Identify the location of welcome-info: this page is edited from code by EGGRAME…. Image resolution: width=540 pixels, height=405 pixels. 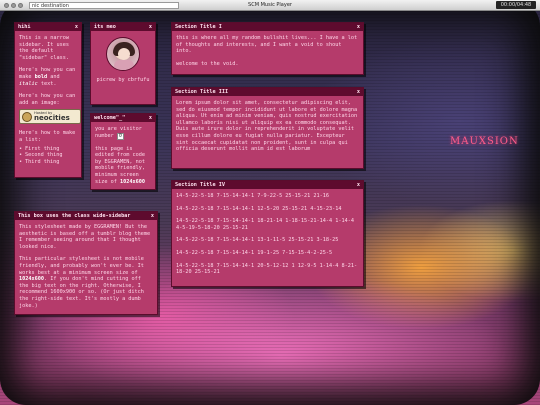
(120, 165).